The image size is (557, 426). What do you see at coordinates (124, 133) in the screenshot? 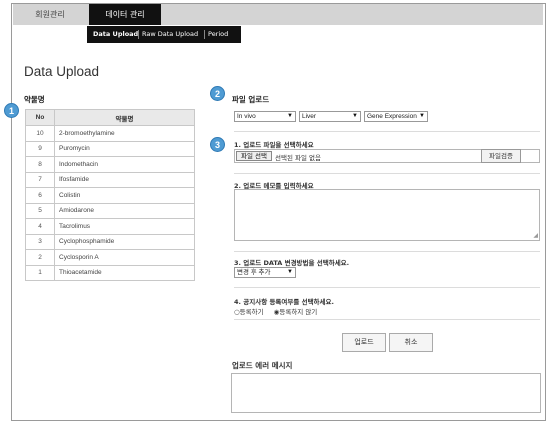
I see `row-drug-name: 2-bromoethylamine` at bounding box center [124, 133].